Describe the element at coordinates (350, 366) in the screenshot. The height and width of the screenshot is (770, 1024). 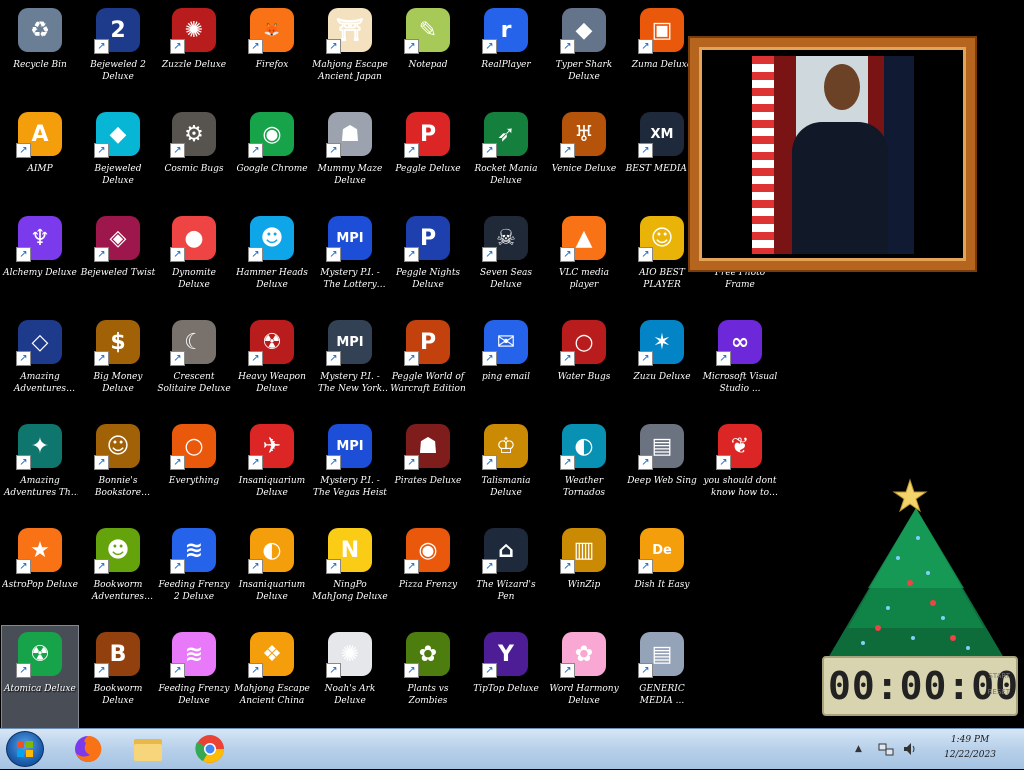
I see `desktop-icon-mystery-pi-newyork: MPI↗ Mystery P.I. - The New York Fortune` at that location.